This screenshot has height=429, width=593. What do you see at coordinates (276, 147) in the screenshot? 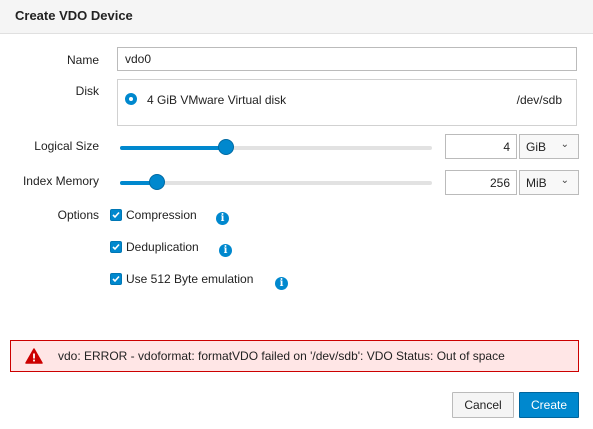
I see `logical-size-slider` at bounding box center [276, 147].